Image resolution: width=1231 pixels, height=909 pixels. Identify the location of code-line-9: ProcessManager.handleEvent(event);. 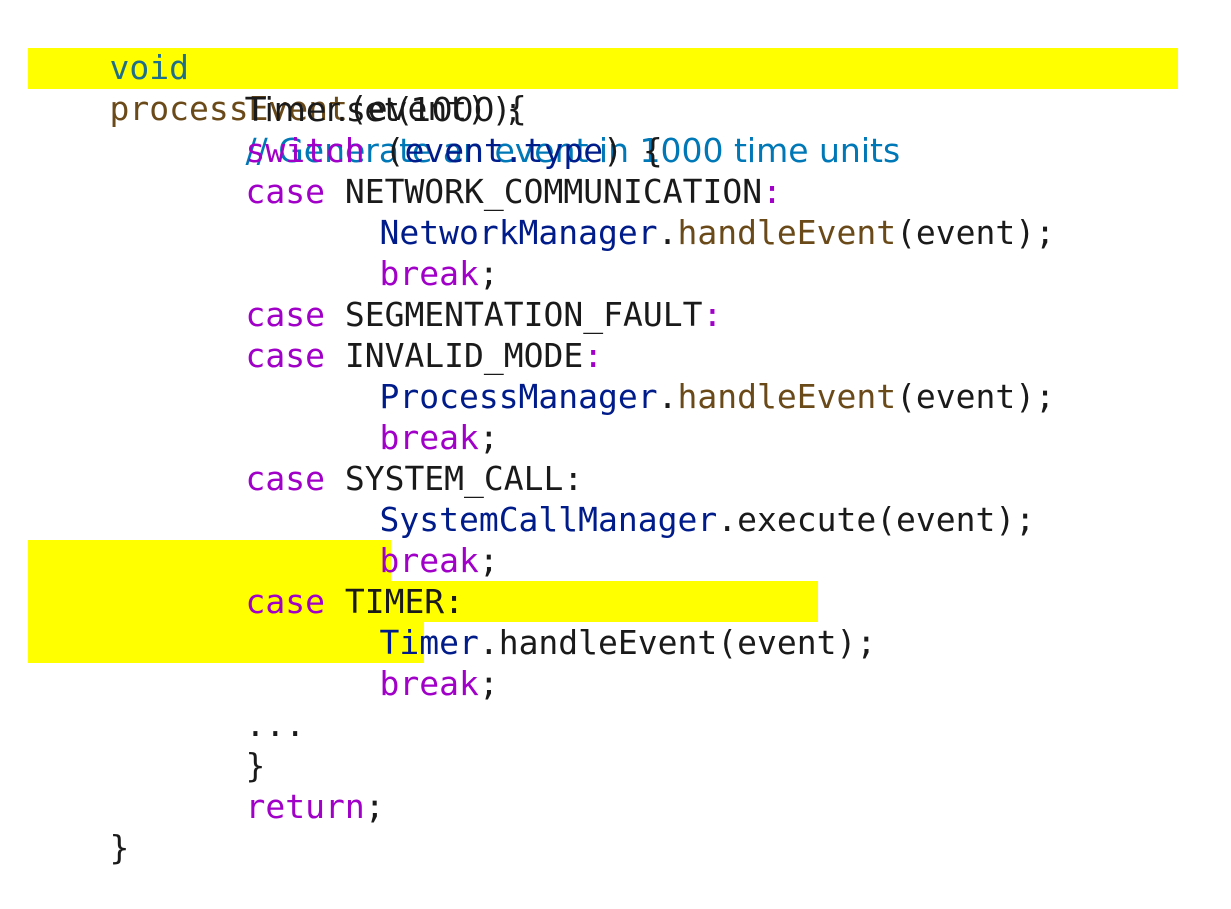
(677, 375).